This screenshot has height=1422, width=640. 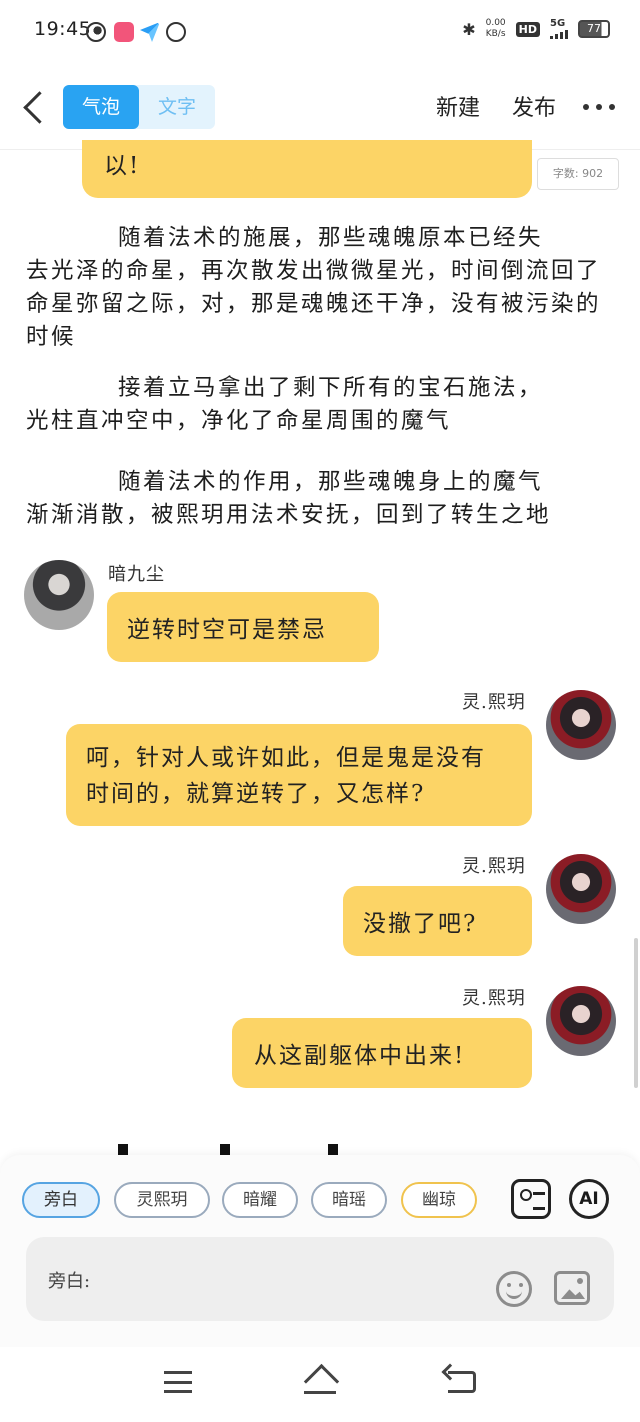 I want to click on character-list-icon, so click(x=531, y=1199).